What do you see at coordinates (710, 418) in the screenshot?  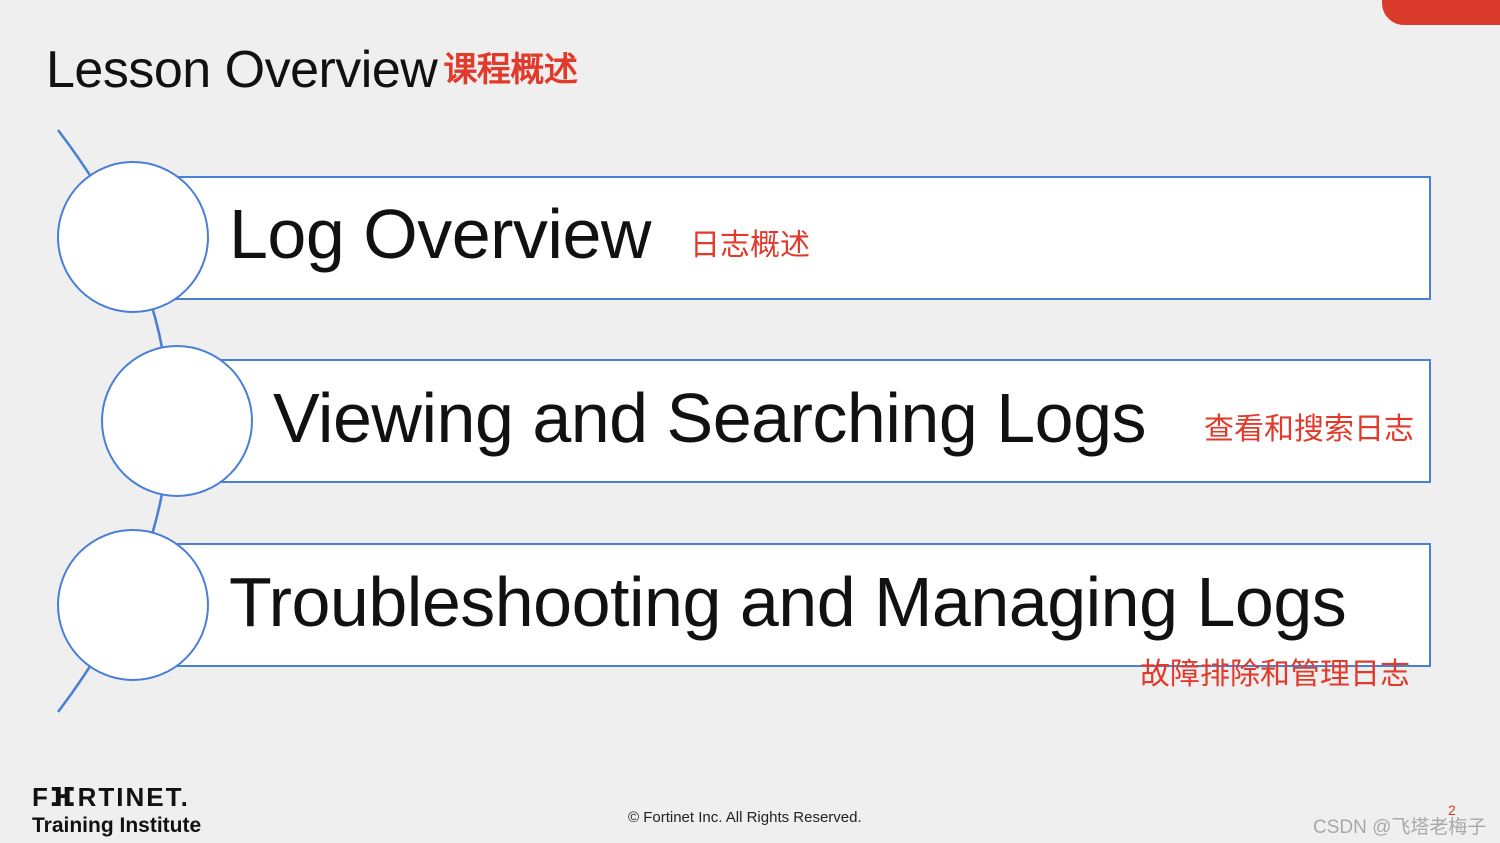 I see `item-label-viewing-searching: Viewing and Searching Logs` at bounding box center [710, 418].